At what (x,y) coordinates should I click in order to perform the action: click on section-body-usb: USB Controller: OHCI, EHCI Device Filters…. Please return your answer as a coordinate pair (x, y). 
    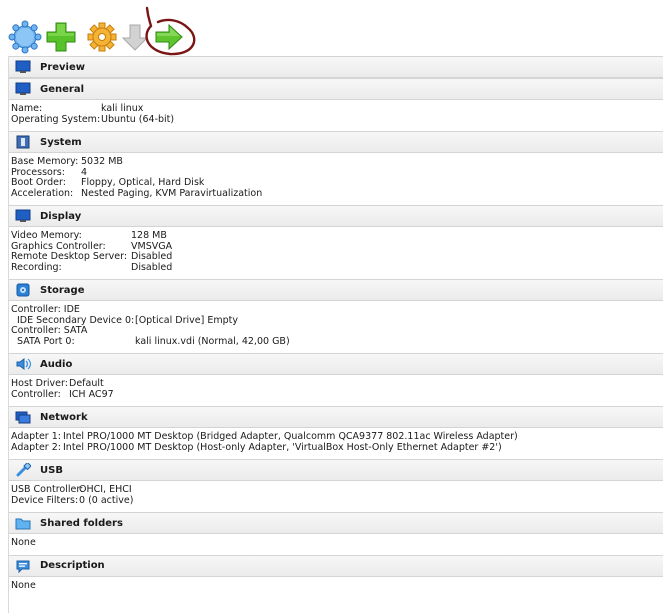
    Looking at the image, I should click on (336, 496).